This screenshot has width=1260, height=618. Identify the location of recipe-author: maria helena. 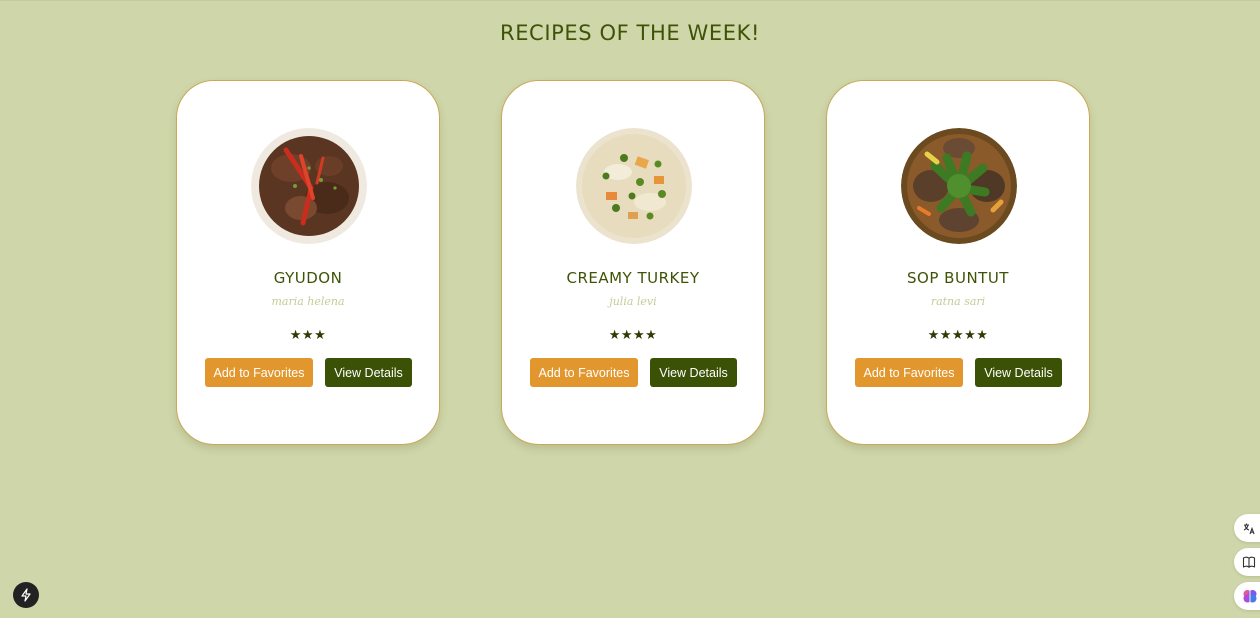
(308, 301).